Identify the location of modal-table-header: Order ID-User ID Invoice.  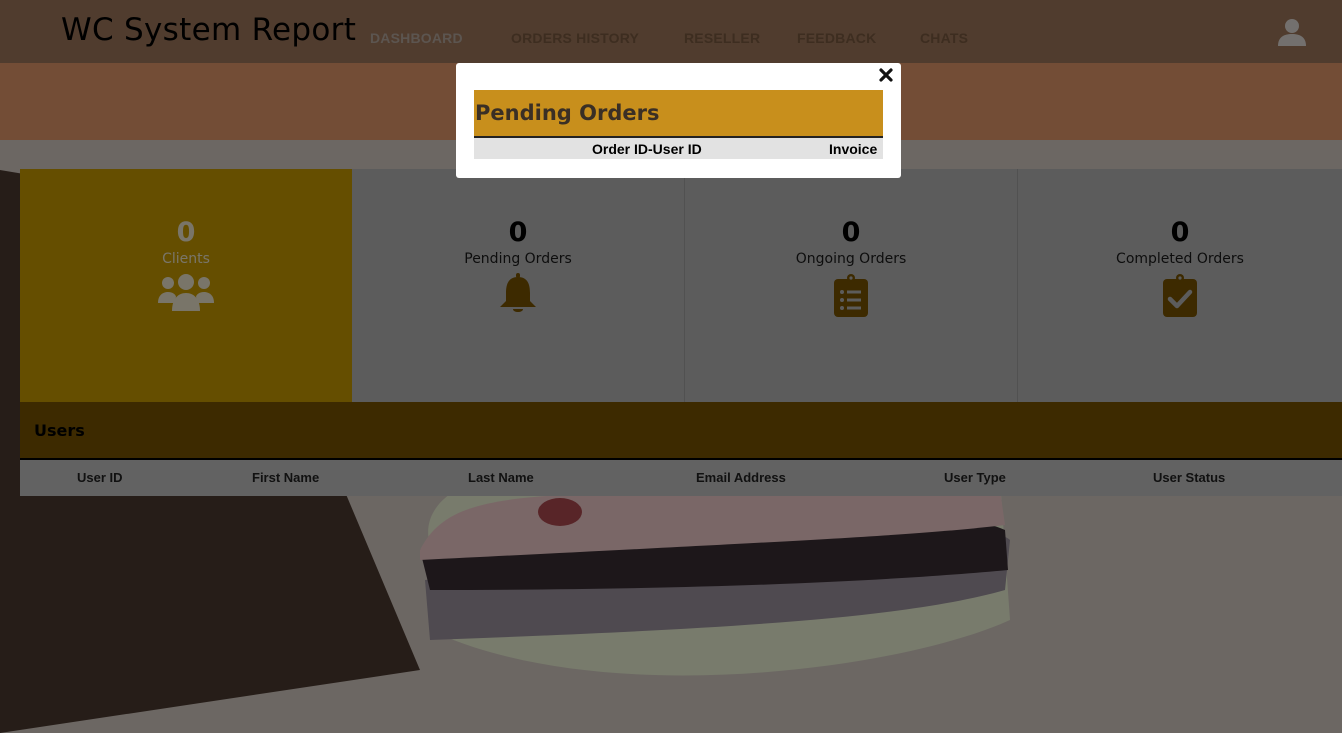
(678, 148).